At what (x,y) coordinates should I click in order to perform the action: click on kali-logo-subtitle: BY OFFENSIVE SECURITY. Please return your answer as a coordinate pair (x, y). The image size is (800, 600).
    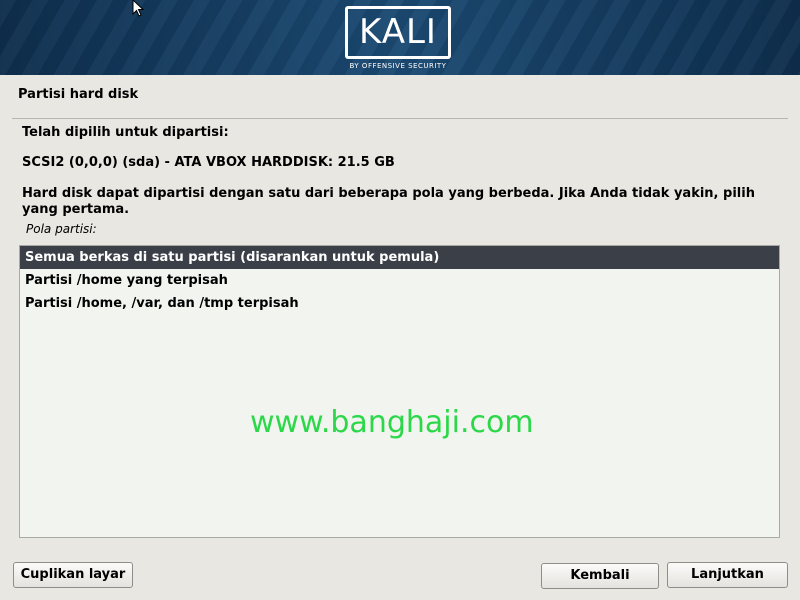
    Looking at the image, I should click on (398, 66).